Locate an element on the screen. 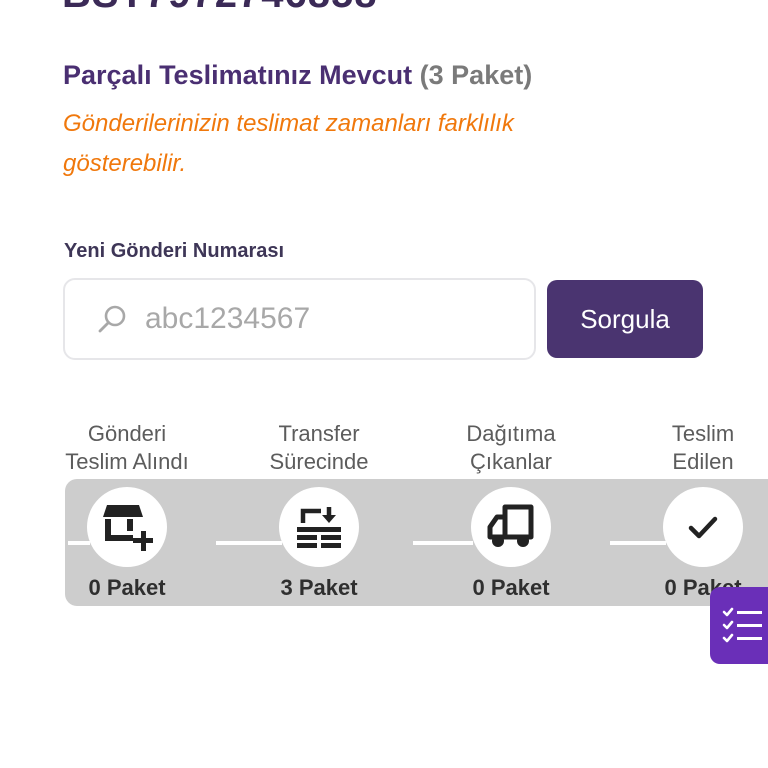  step-label-line: Teslim is located at coordinates (703, 433).